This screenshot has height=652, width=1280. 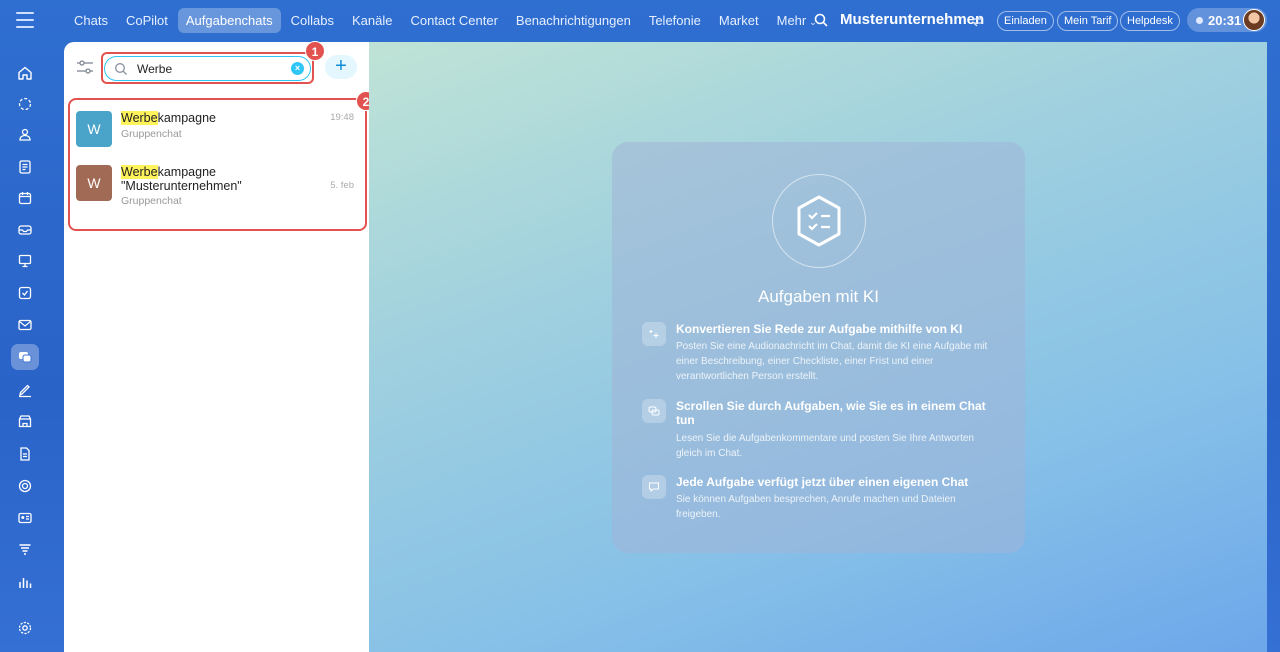 What do you see at coordinates (25, 135) in the screenshot?
I see `people-icon` at bounding box center [25, 135].